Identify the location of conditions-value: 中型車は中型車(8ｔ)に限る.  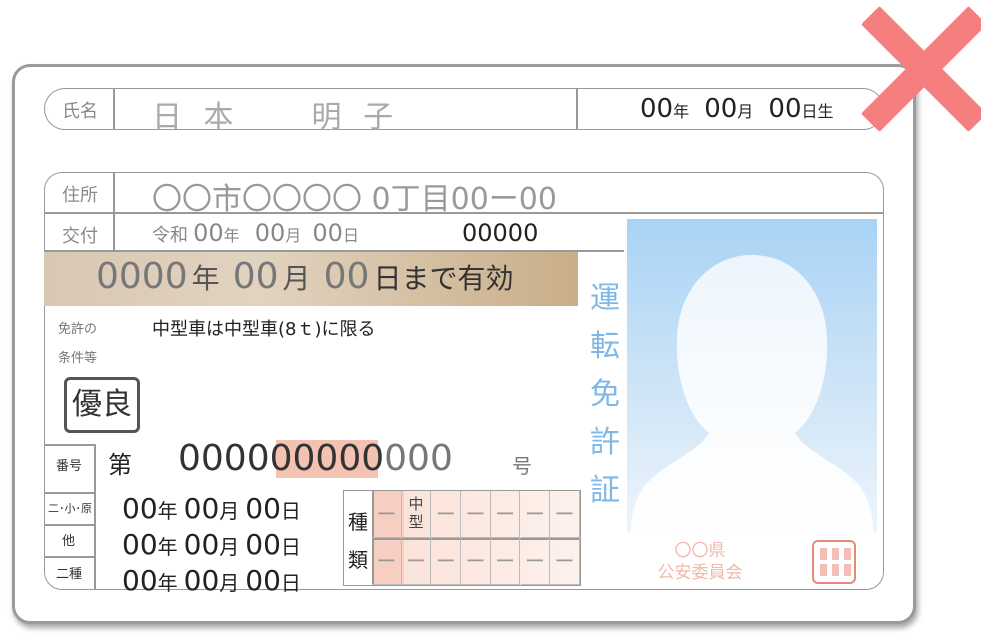
(264, 329).